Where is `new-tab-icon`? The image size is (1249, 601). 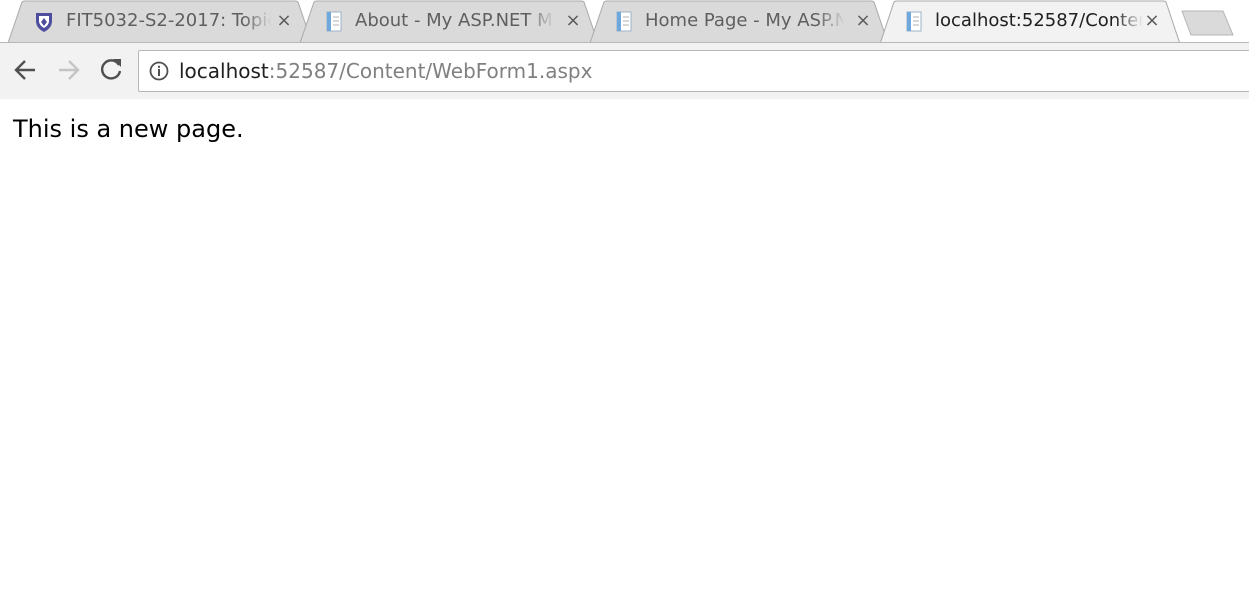
new-tab-icon is located at coordinates (1207, 23).